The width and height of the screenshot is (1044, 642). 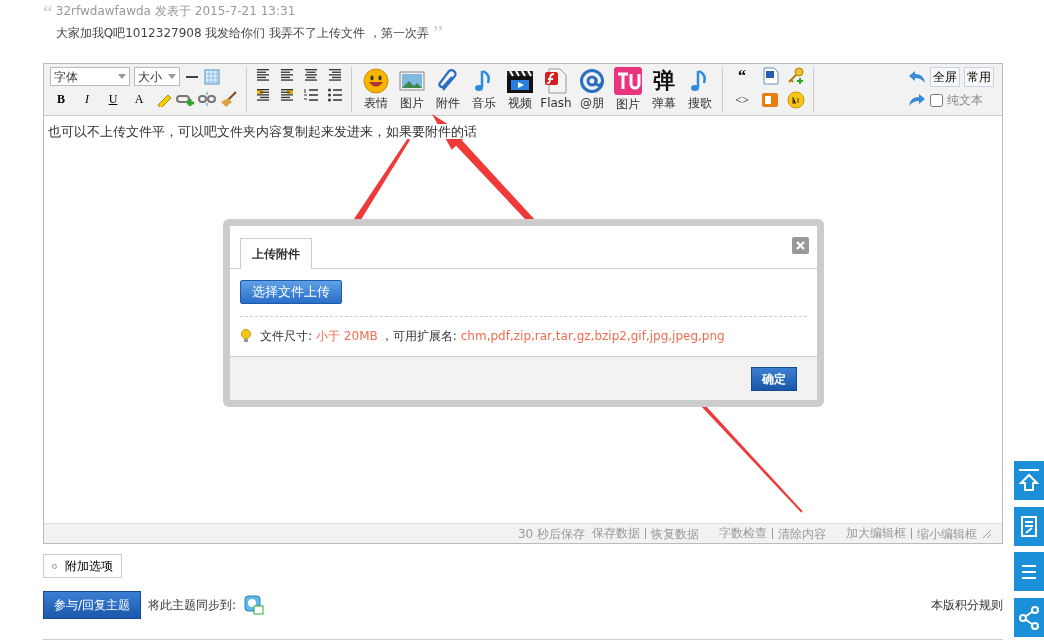 I want to click on key-icon, so click(x=796, y=76).